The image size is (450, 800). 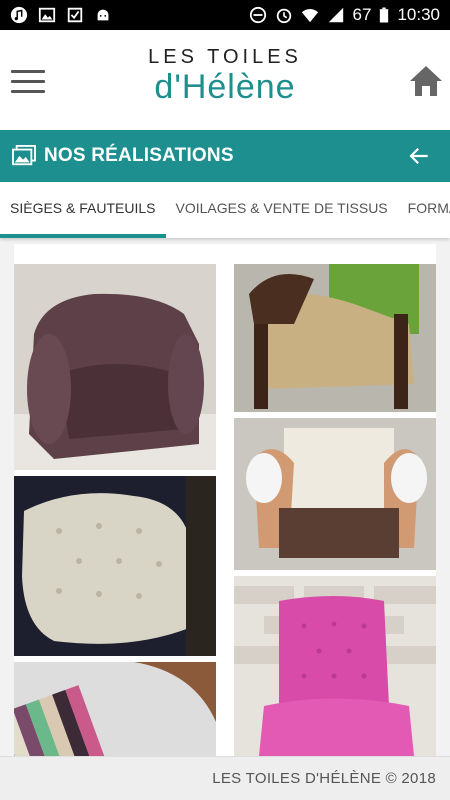 I want to click on photo-leather-armchair, so click(x=115, y=367).